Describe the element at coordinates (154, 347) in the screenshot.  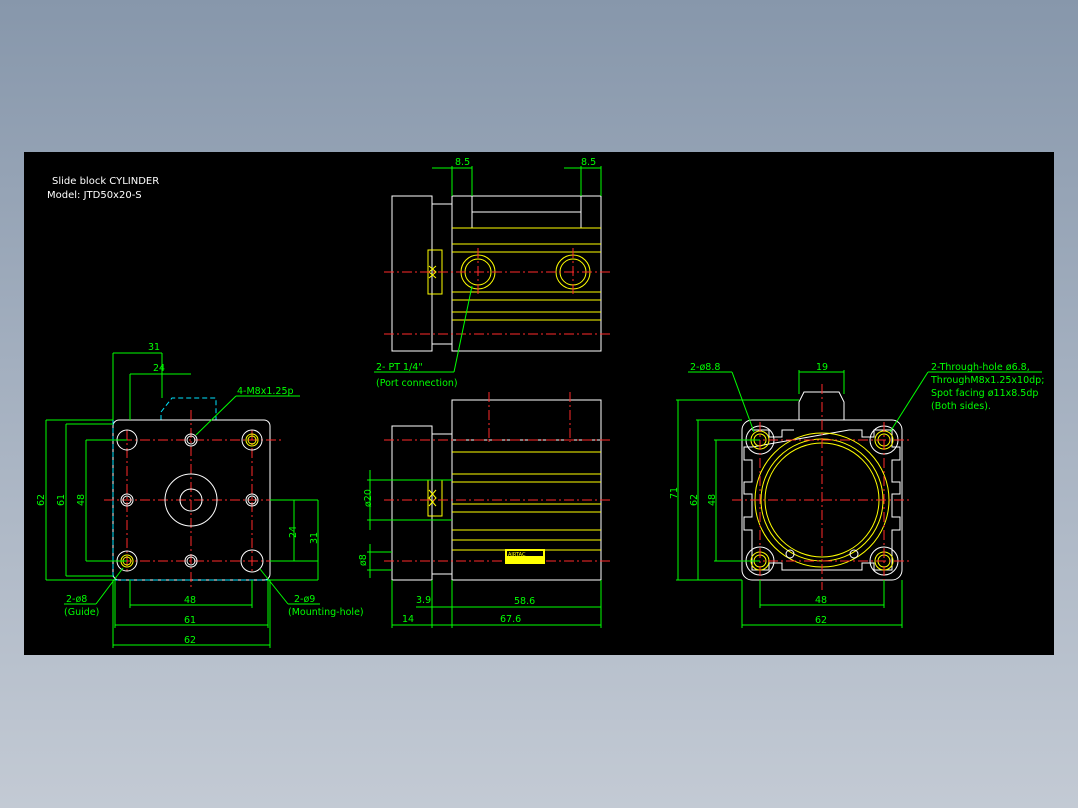
I see `dim-31: 31` at that location.